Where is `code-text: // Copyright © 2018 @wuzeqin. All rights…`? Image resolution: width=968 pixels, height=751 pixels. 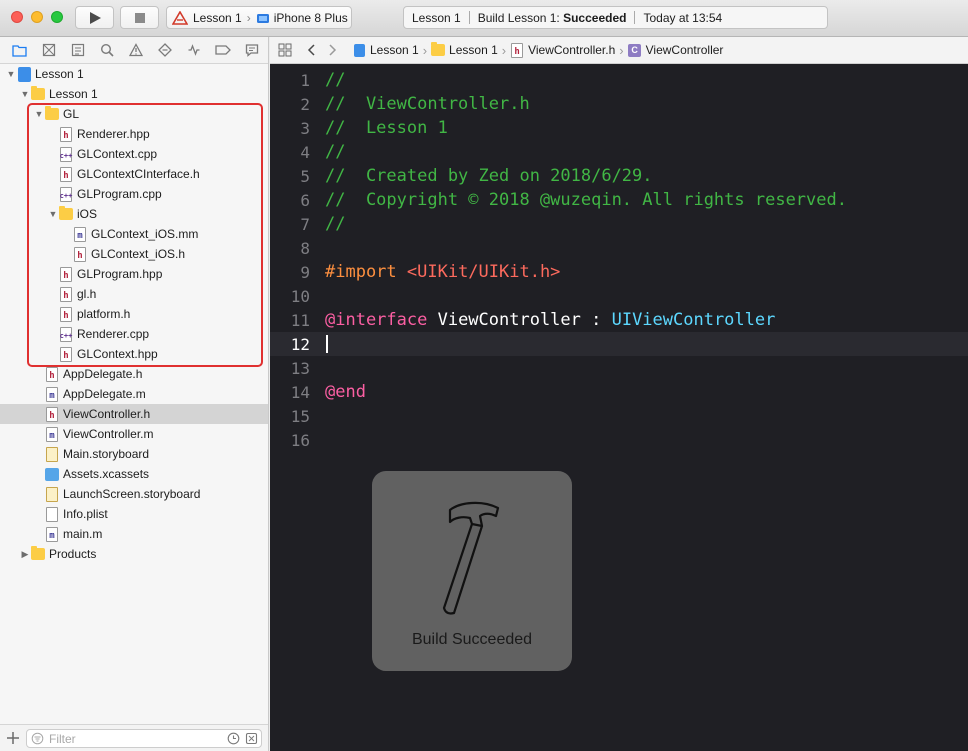 code-text: // Copyright © 2018 @wuzeqin. All rights… is located at coordinates (586, 200).